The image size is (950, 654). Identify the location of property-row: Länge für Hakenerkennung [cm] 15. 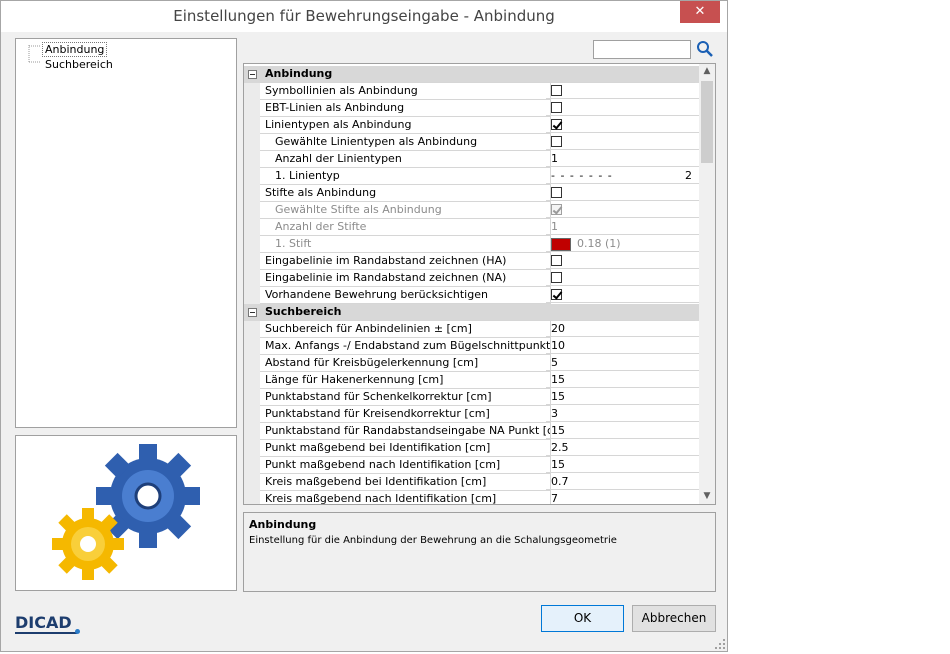
(472, 380).